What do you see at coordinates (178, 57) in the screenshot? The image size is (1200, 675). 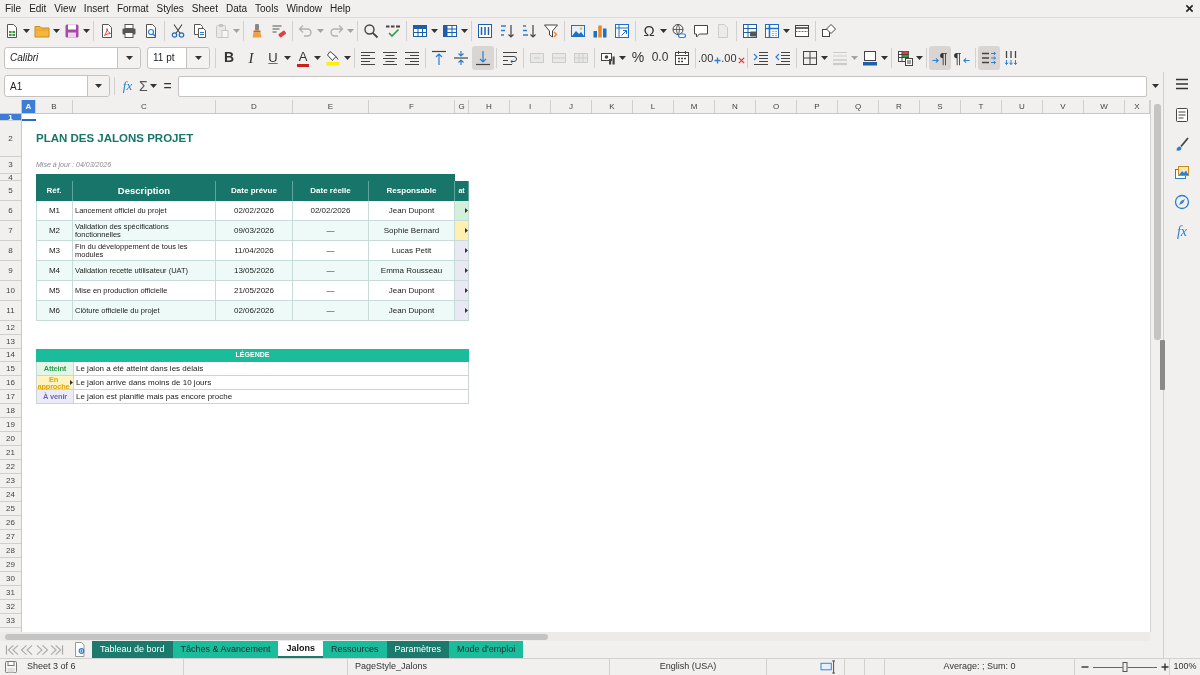 I see `font-size-field: 11 pt` at bounding box center [178, 57].